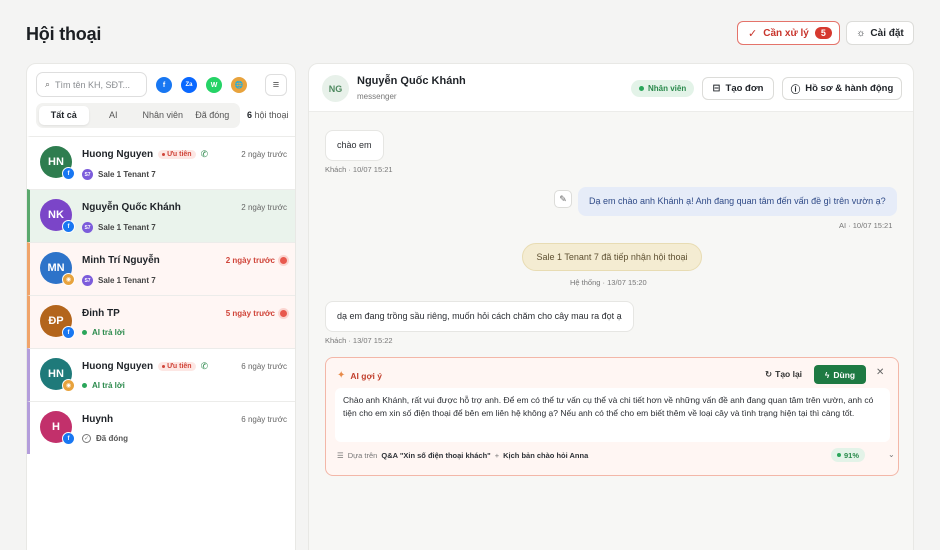  I want to click on create-order-button: ⊟ Tạo đơn, so click(738, 88).